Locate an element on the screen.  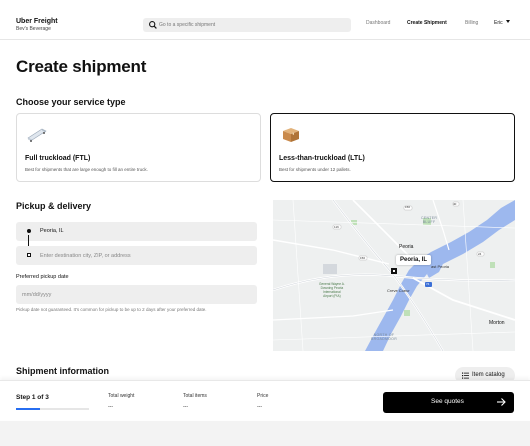
price-label: Price is located at coordinates (263, 396).